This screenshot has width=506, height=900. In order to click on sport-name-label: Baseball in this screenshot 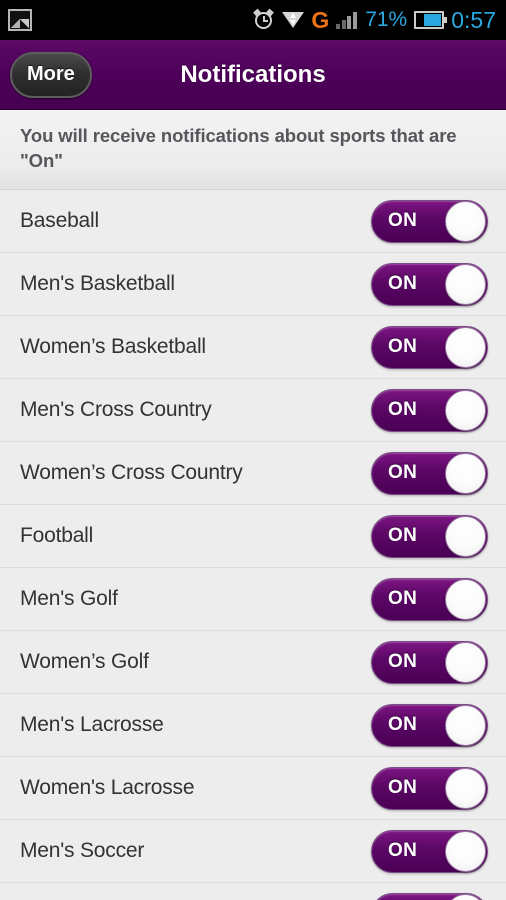, I will do `click(59, 221)`.